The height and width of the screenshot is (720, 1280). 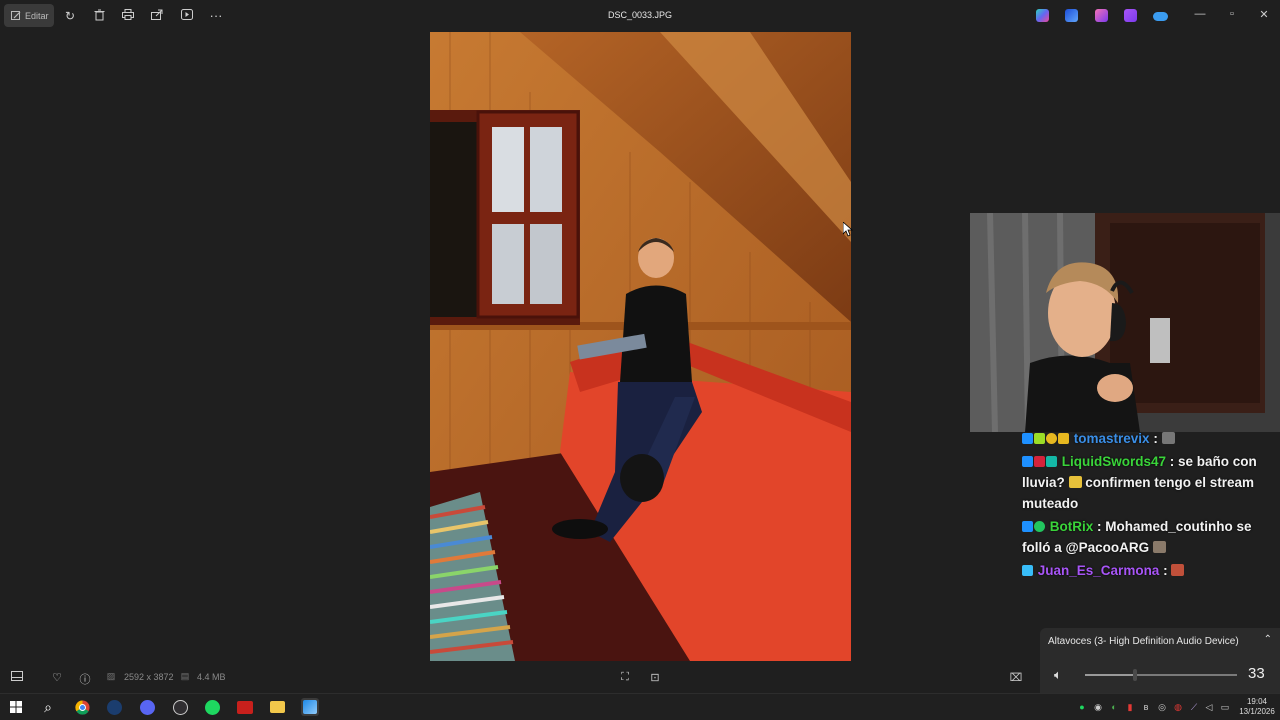 What do you see at coordinates (149, 677) in the screenshot?
I see `image-dimensions: 2592 x 3872` at bounding box center [149, 677].